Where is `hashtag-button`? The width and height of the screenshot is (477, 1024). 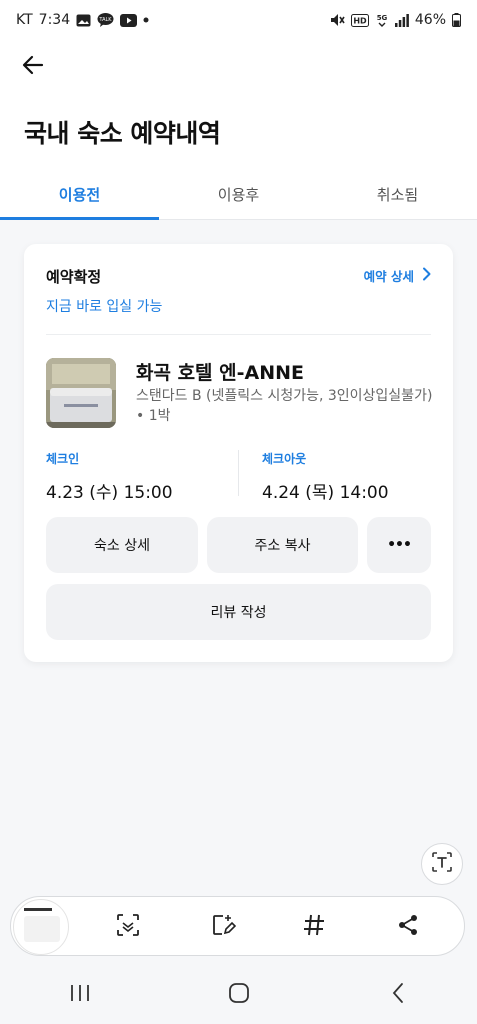 hashtag-button is located at coordinates (314, 927).